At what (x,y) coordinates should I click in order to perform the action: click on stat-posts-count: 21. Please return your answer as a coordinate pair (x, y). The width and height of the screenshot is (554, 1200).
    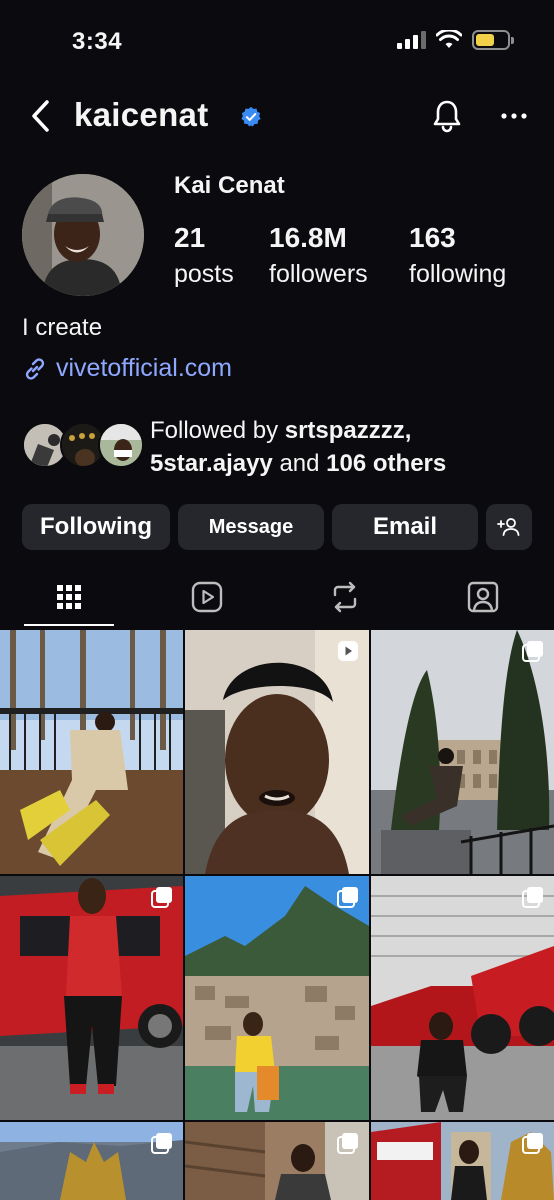
    Looking at the image, I should click on (190, 237).